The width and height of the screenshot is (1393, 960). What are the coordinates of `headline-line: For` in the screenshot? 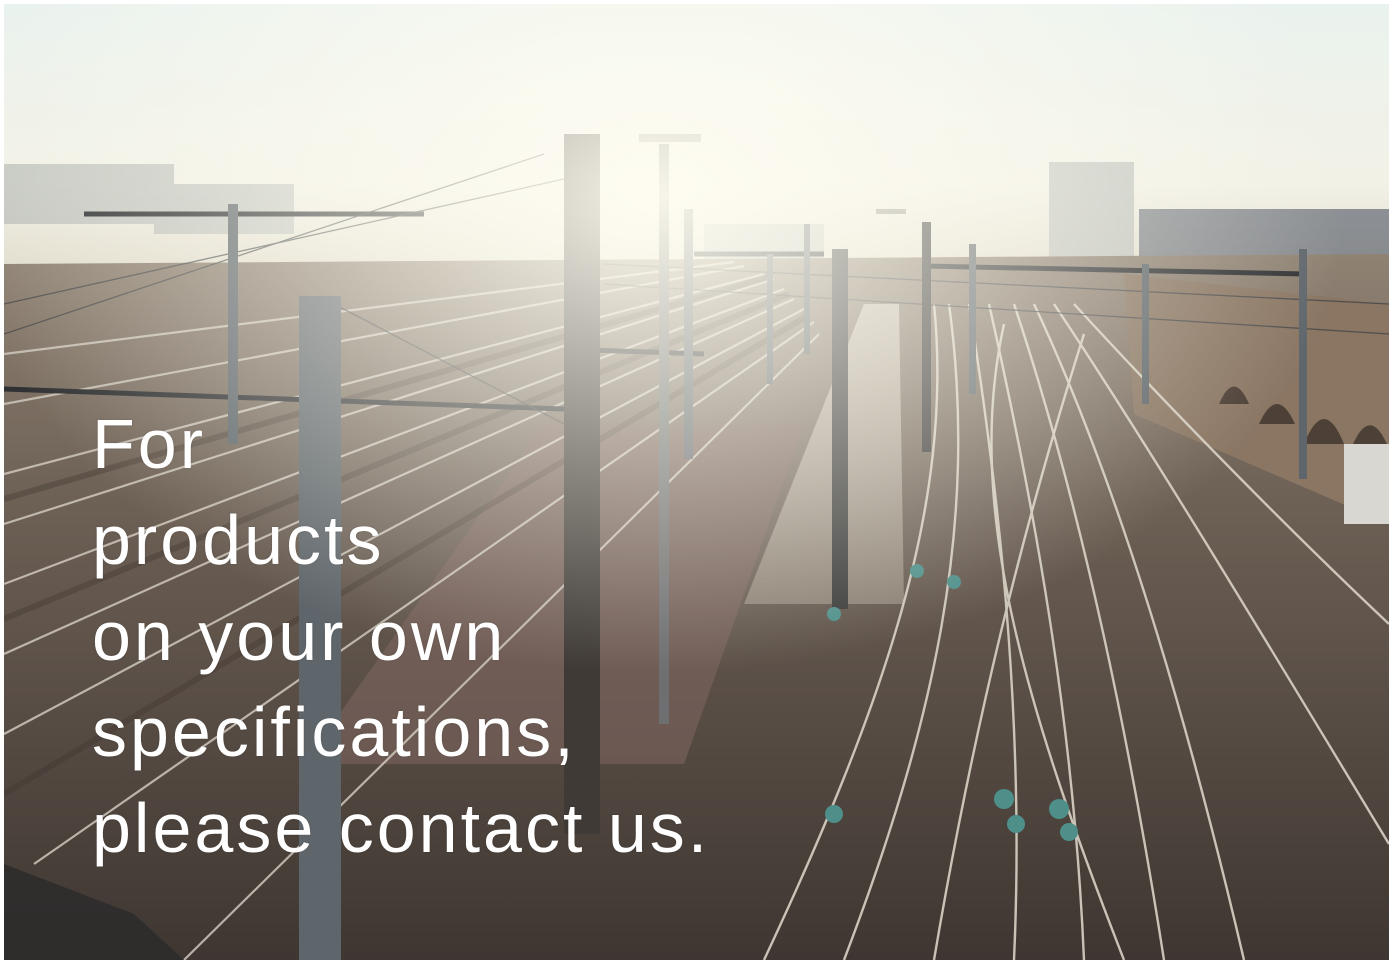 It's located at (149, 444).